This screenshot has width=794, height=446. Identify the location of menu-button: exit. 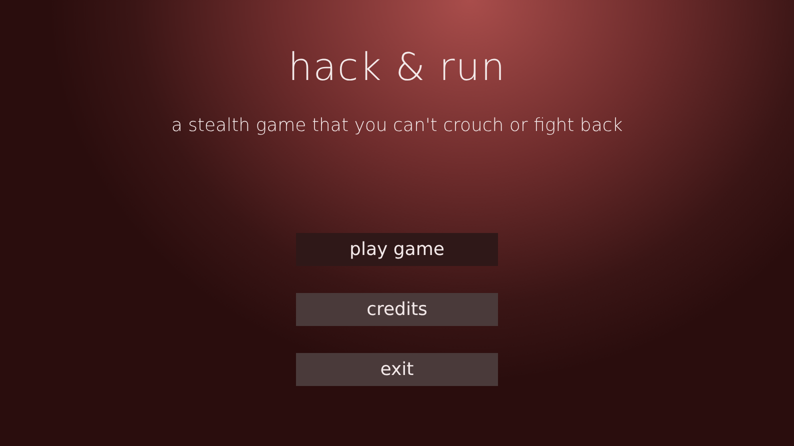
(397, 369).